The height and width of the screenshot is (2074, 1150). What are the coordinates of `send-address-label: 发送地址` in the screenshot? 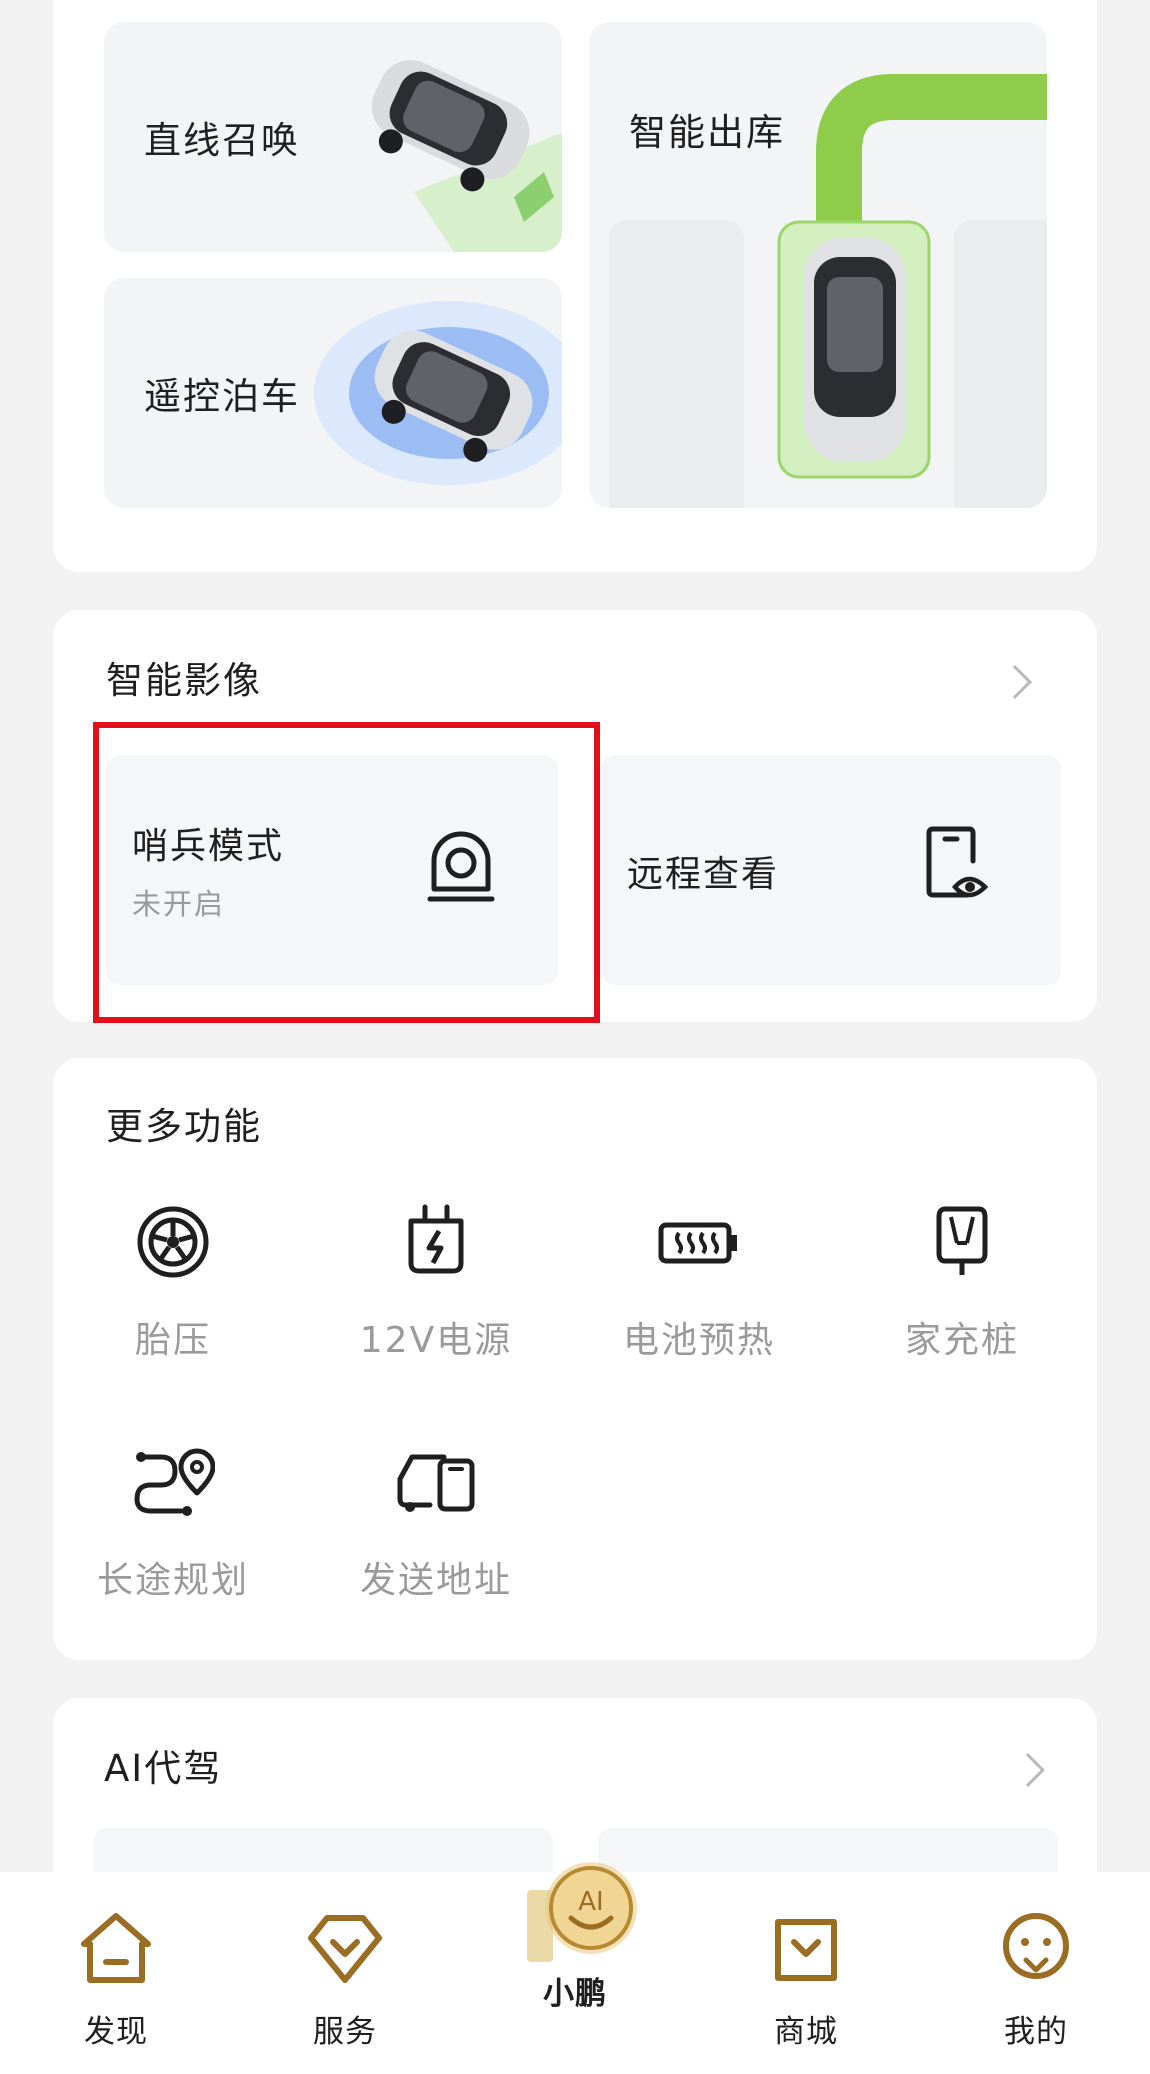 It's located at (435, 1580).